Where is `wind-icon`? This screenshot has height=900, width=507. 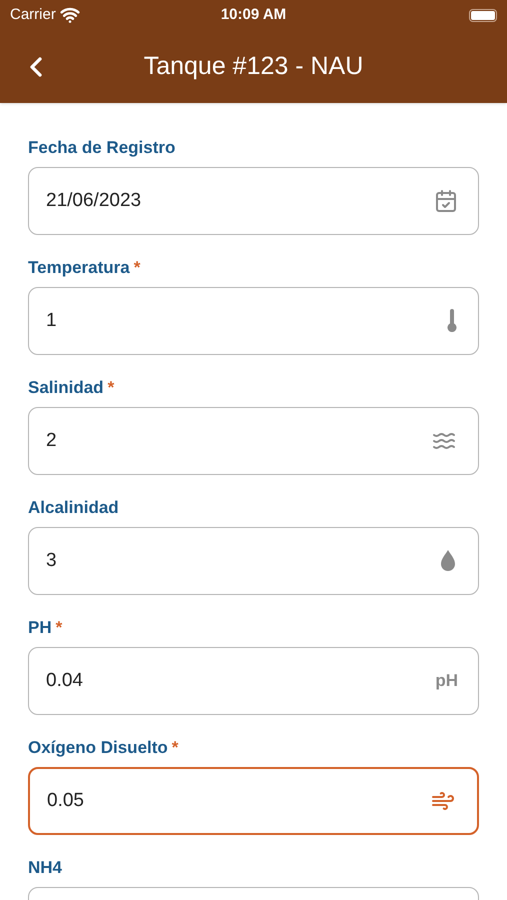 wind-icon is located at coordinates (443, 801).